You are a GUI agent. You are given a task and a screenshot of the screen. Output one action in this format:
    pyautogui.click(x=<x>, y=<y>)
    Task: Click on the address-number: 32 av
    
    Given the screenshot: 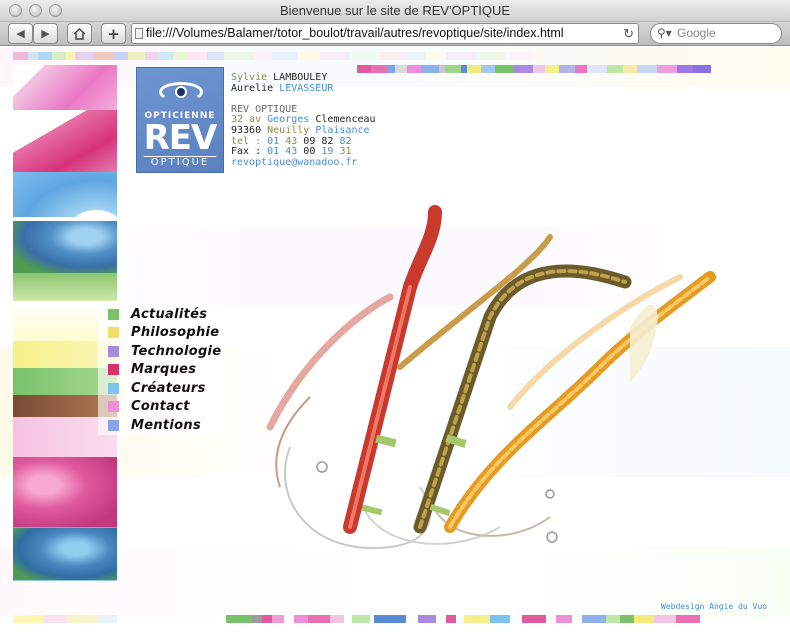 What is the action you would take?
    pyautogui.click(x=246, y=120)
    